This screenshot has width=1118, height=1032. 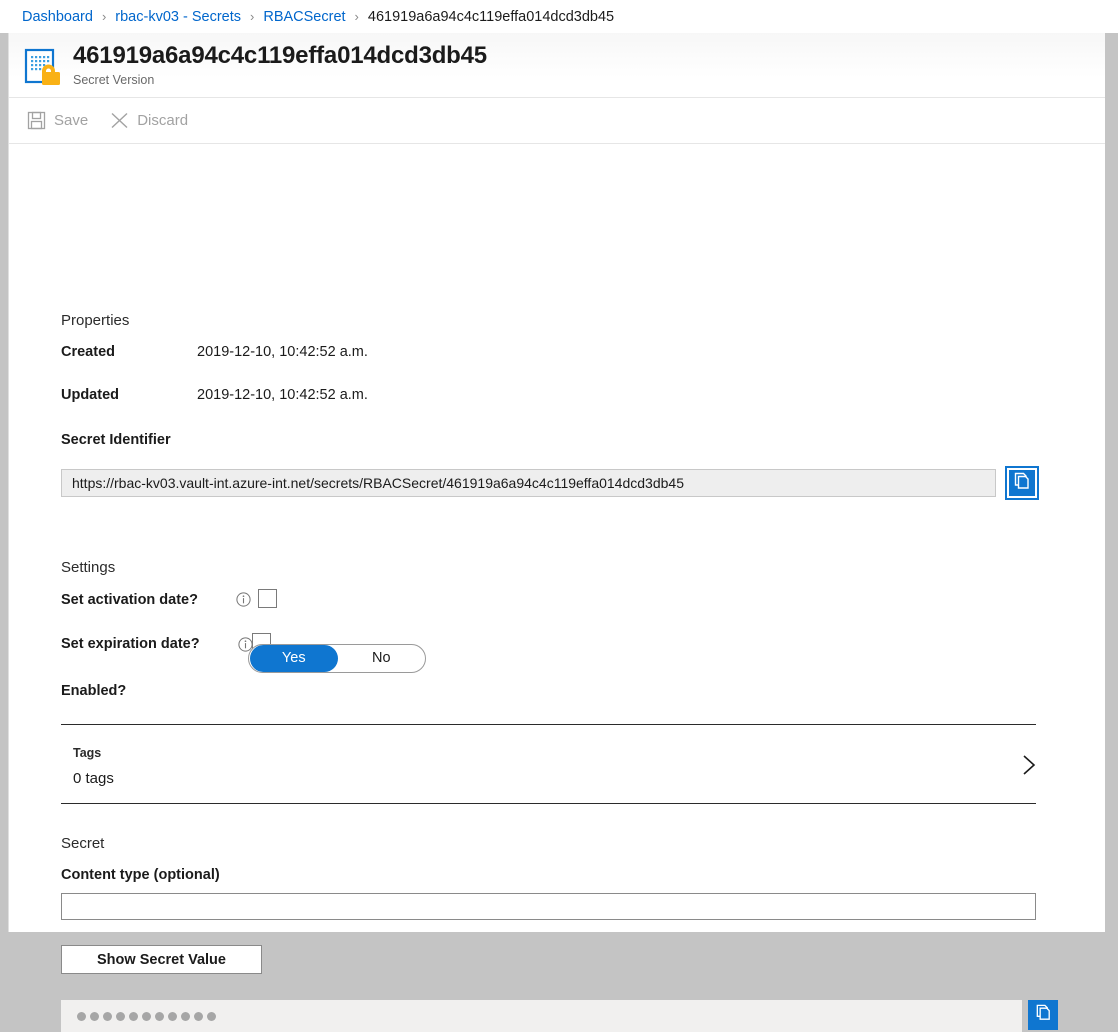 What do you see at coordinates (541, 1016) in the screenshot?
I see `masked-secret-value` at bounding box center [541, 1016].